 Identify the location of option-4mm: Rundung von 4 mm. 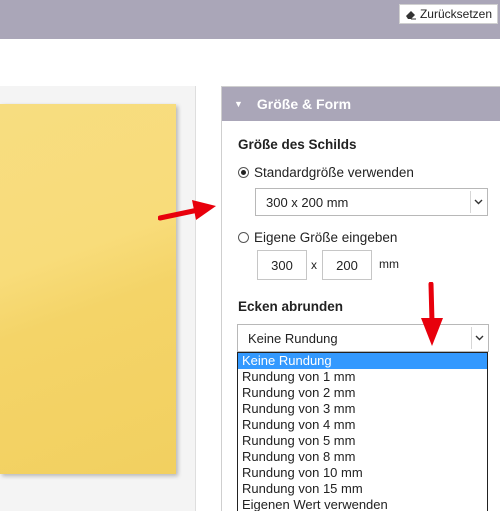
(362, 425).